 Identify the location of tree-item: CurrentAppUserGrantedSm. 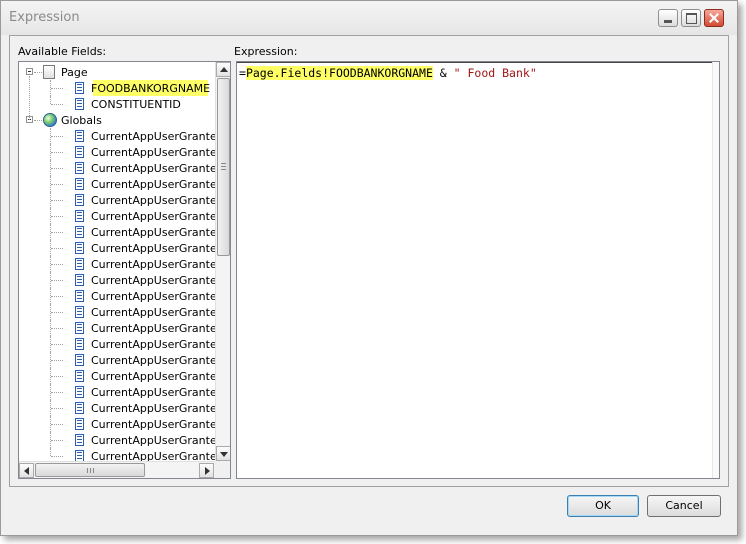
(117, 454).